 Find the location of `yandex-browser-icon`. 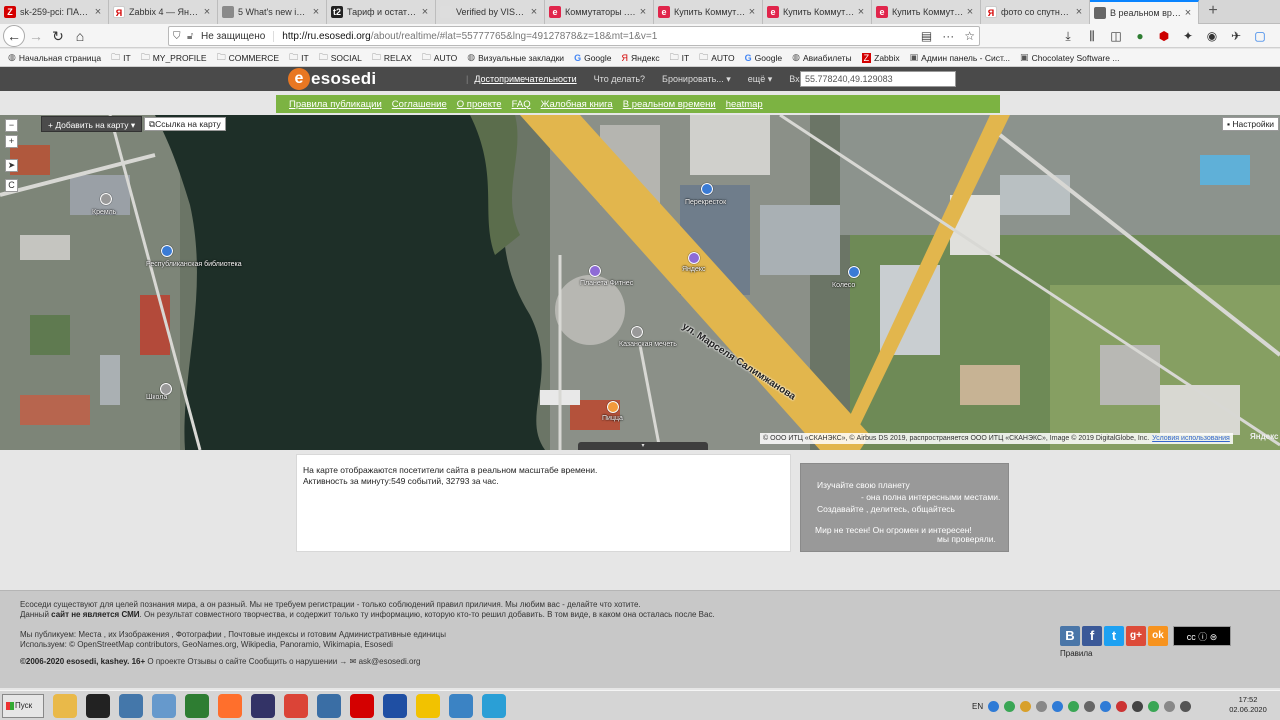

yandex-browser-icon is located at coordinates (362, 705).